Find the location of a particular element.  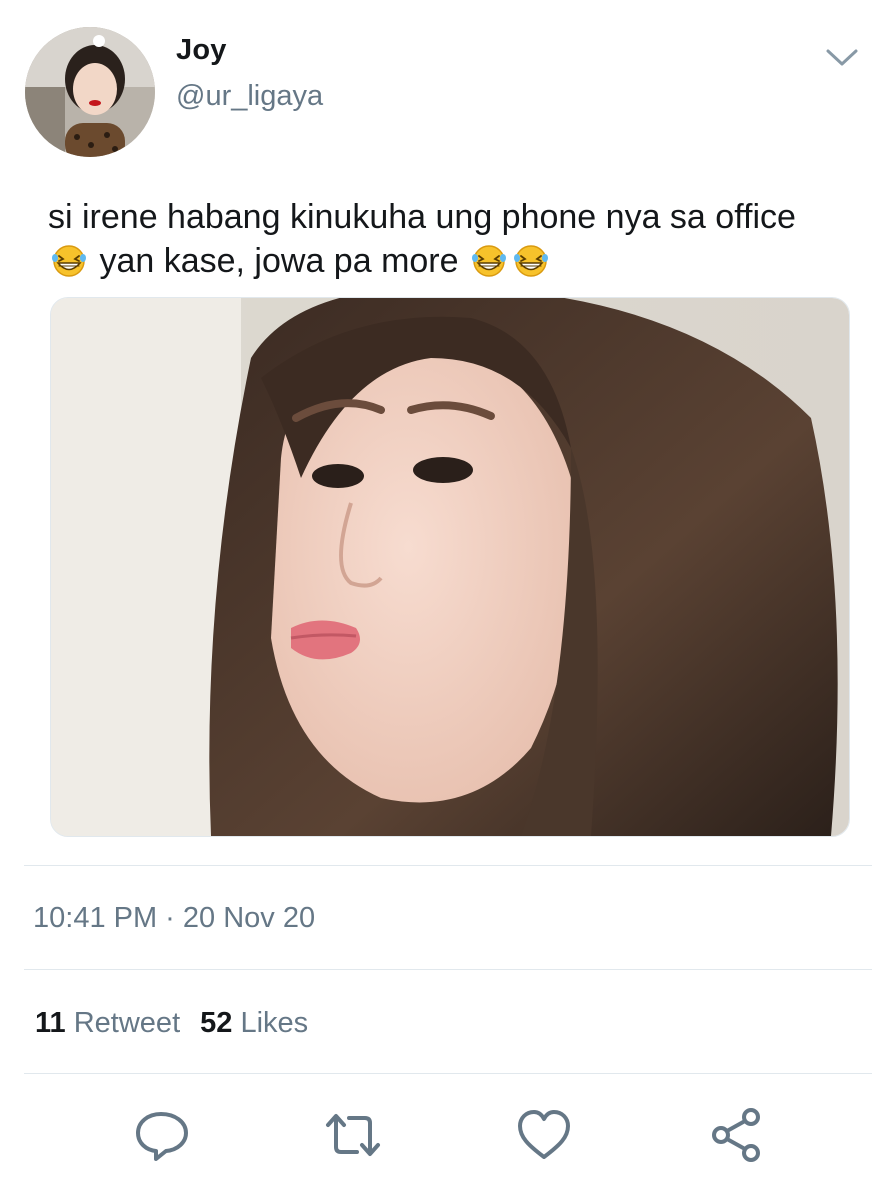

tweet-actions-bar is located at coordinates (446, 1135).